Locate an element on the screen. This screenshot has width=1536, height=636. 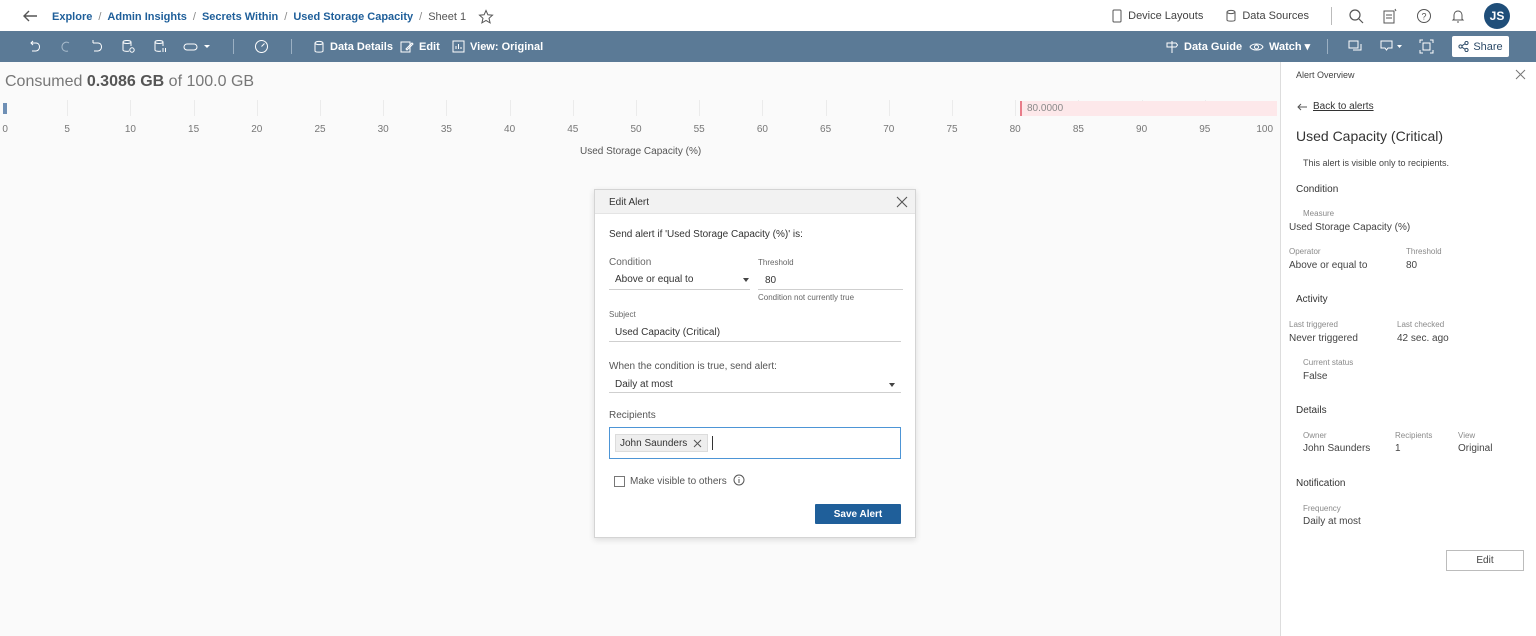
fullscreen-icon is located at coordinates (1426, 46).